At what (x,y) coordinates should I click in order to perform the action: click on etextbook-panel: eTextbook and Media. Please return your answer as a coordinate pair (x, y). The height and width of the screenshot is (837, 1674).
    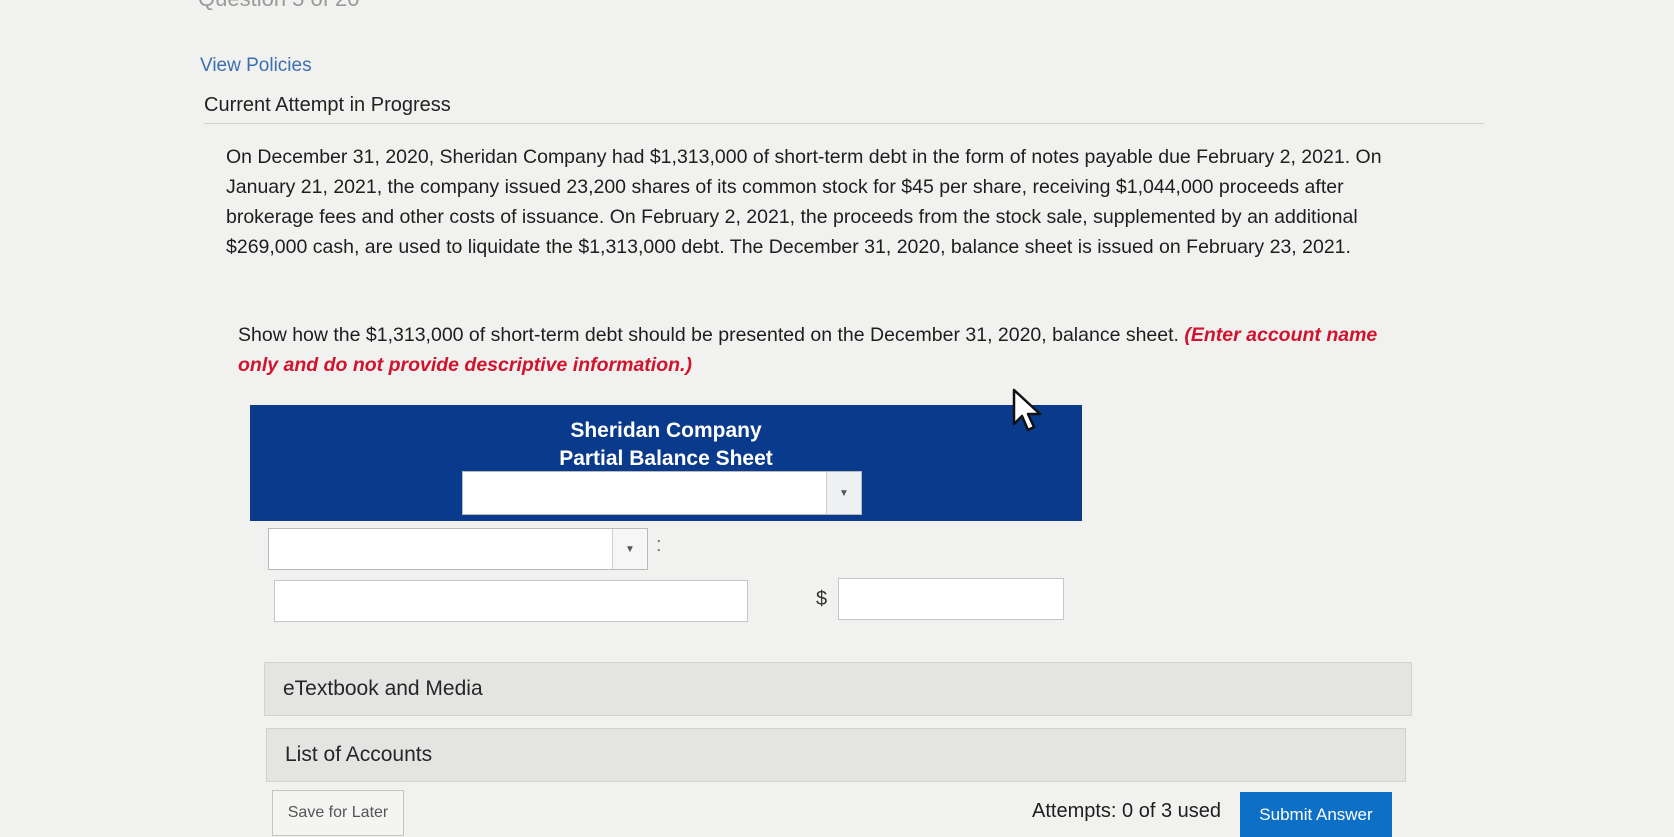
    Looking at the image, I should click on (838, 689).